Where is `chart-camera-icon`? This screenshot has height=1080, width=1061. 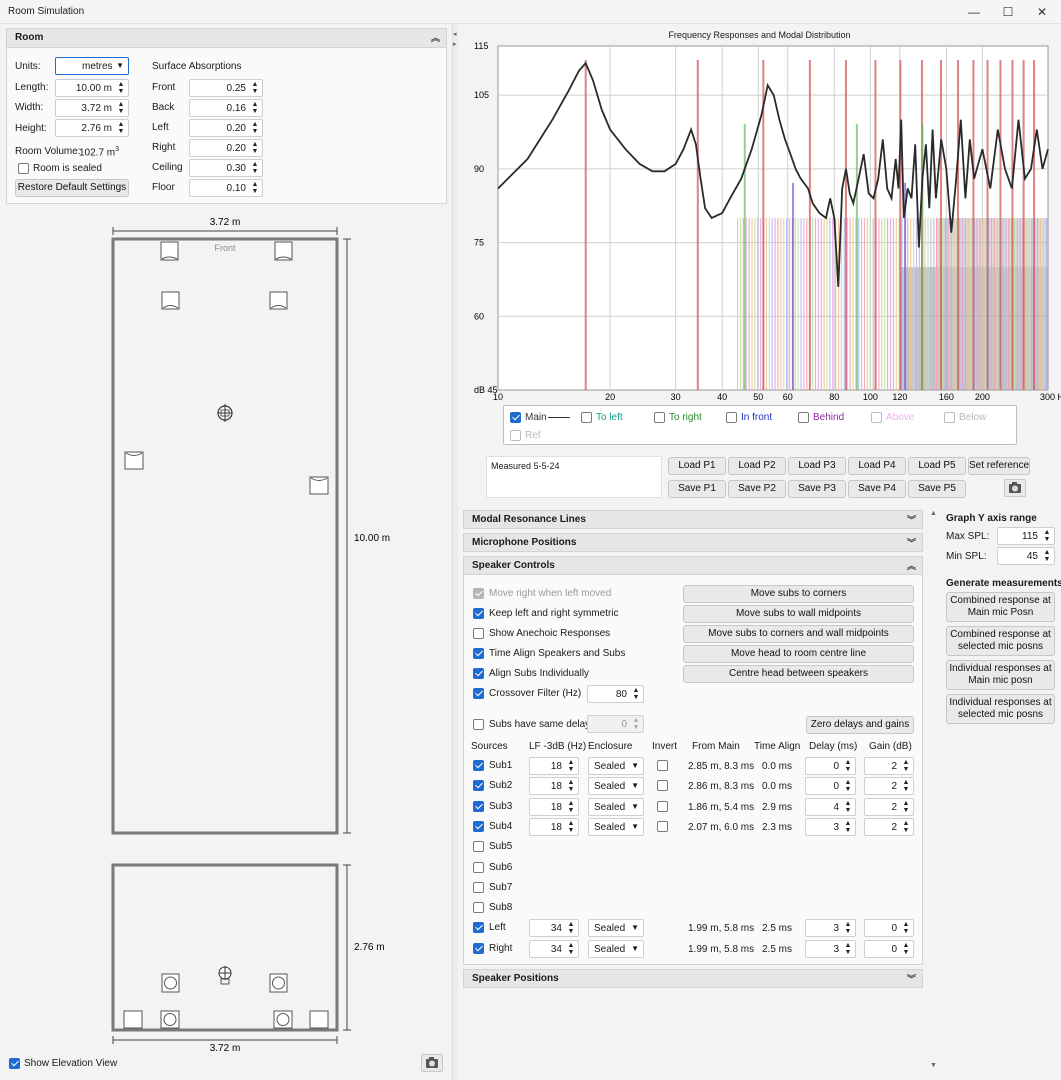 chart-camera-icon is located at coordinates (1015, 488).